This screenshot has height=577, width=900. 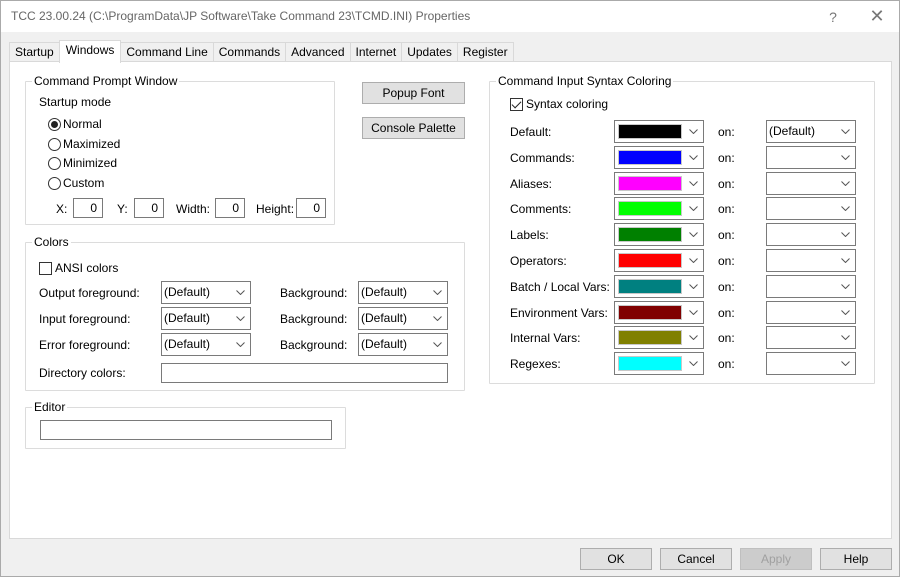 I want to click on group-label: Command Prompt Window, so click(x=106, y=81).